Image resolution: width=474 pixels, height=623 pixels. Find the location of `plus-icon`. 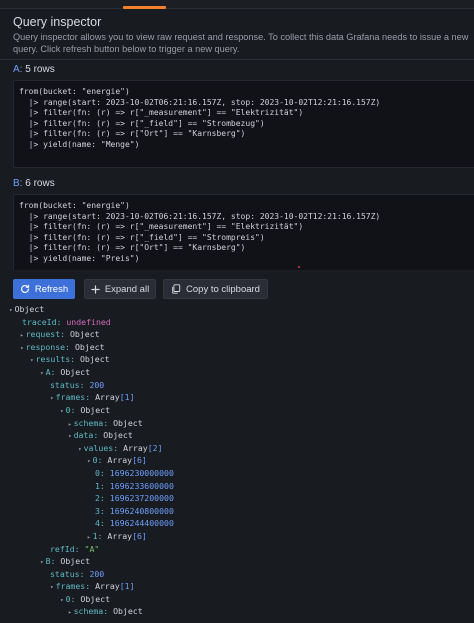

plus-icon is located at coordinates (95, 289).